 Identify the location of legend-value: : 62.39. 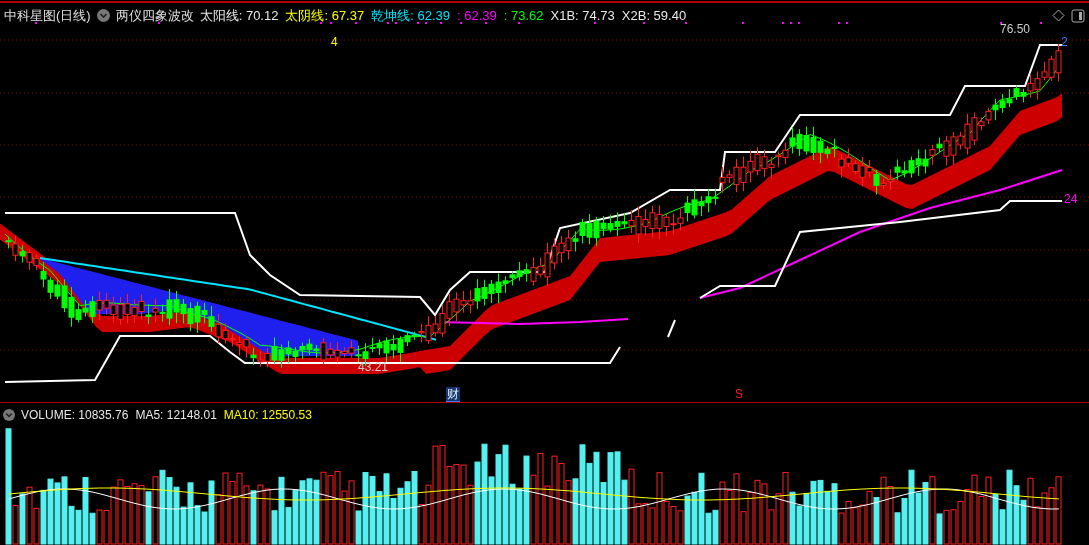
(476, 16).